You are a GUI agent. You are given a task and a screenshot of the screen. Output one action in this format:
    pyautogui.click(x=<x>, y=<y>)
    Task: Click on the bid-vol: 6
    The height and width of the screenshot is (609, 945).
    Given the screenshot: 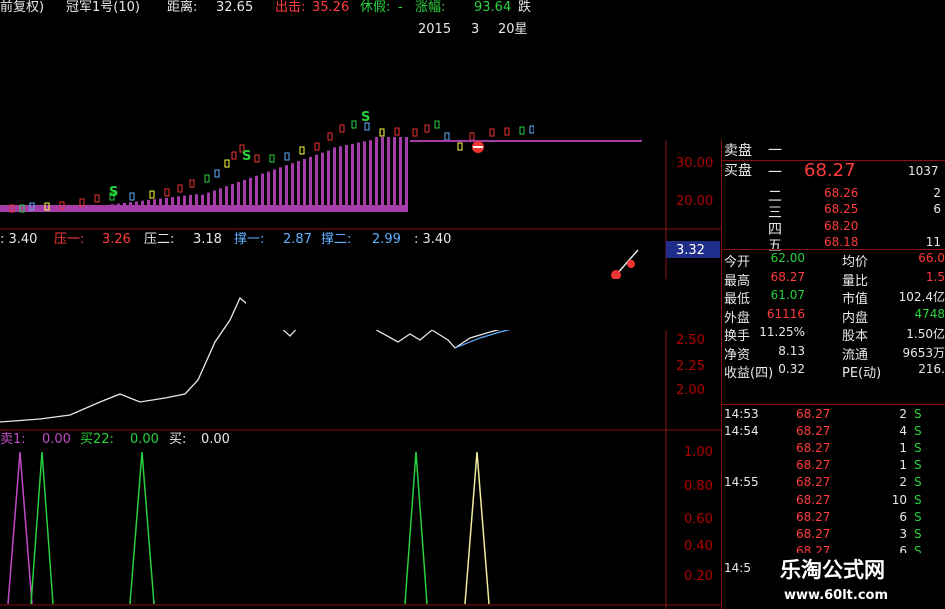 What is the action you would take?
    pyautogui.click(x=937, y=209)
    